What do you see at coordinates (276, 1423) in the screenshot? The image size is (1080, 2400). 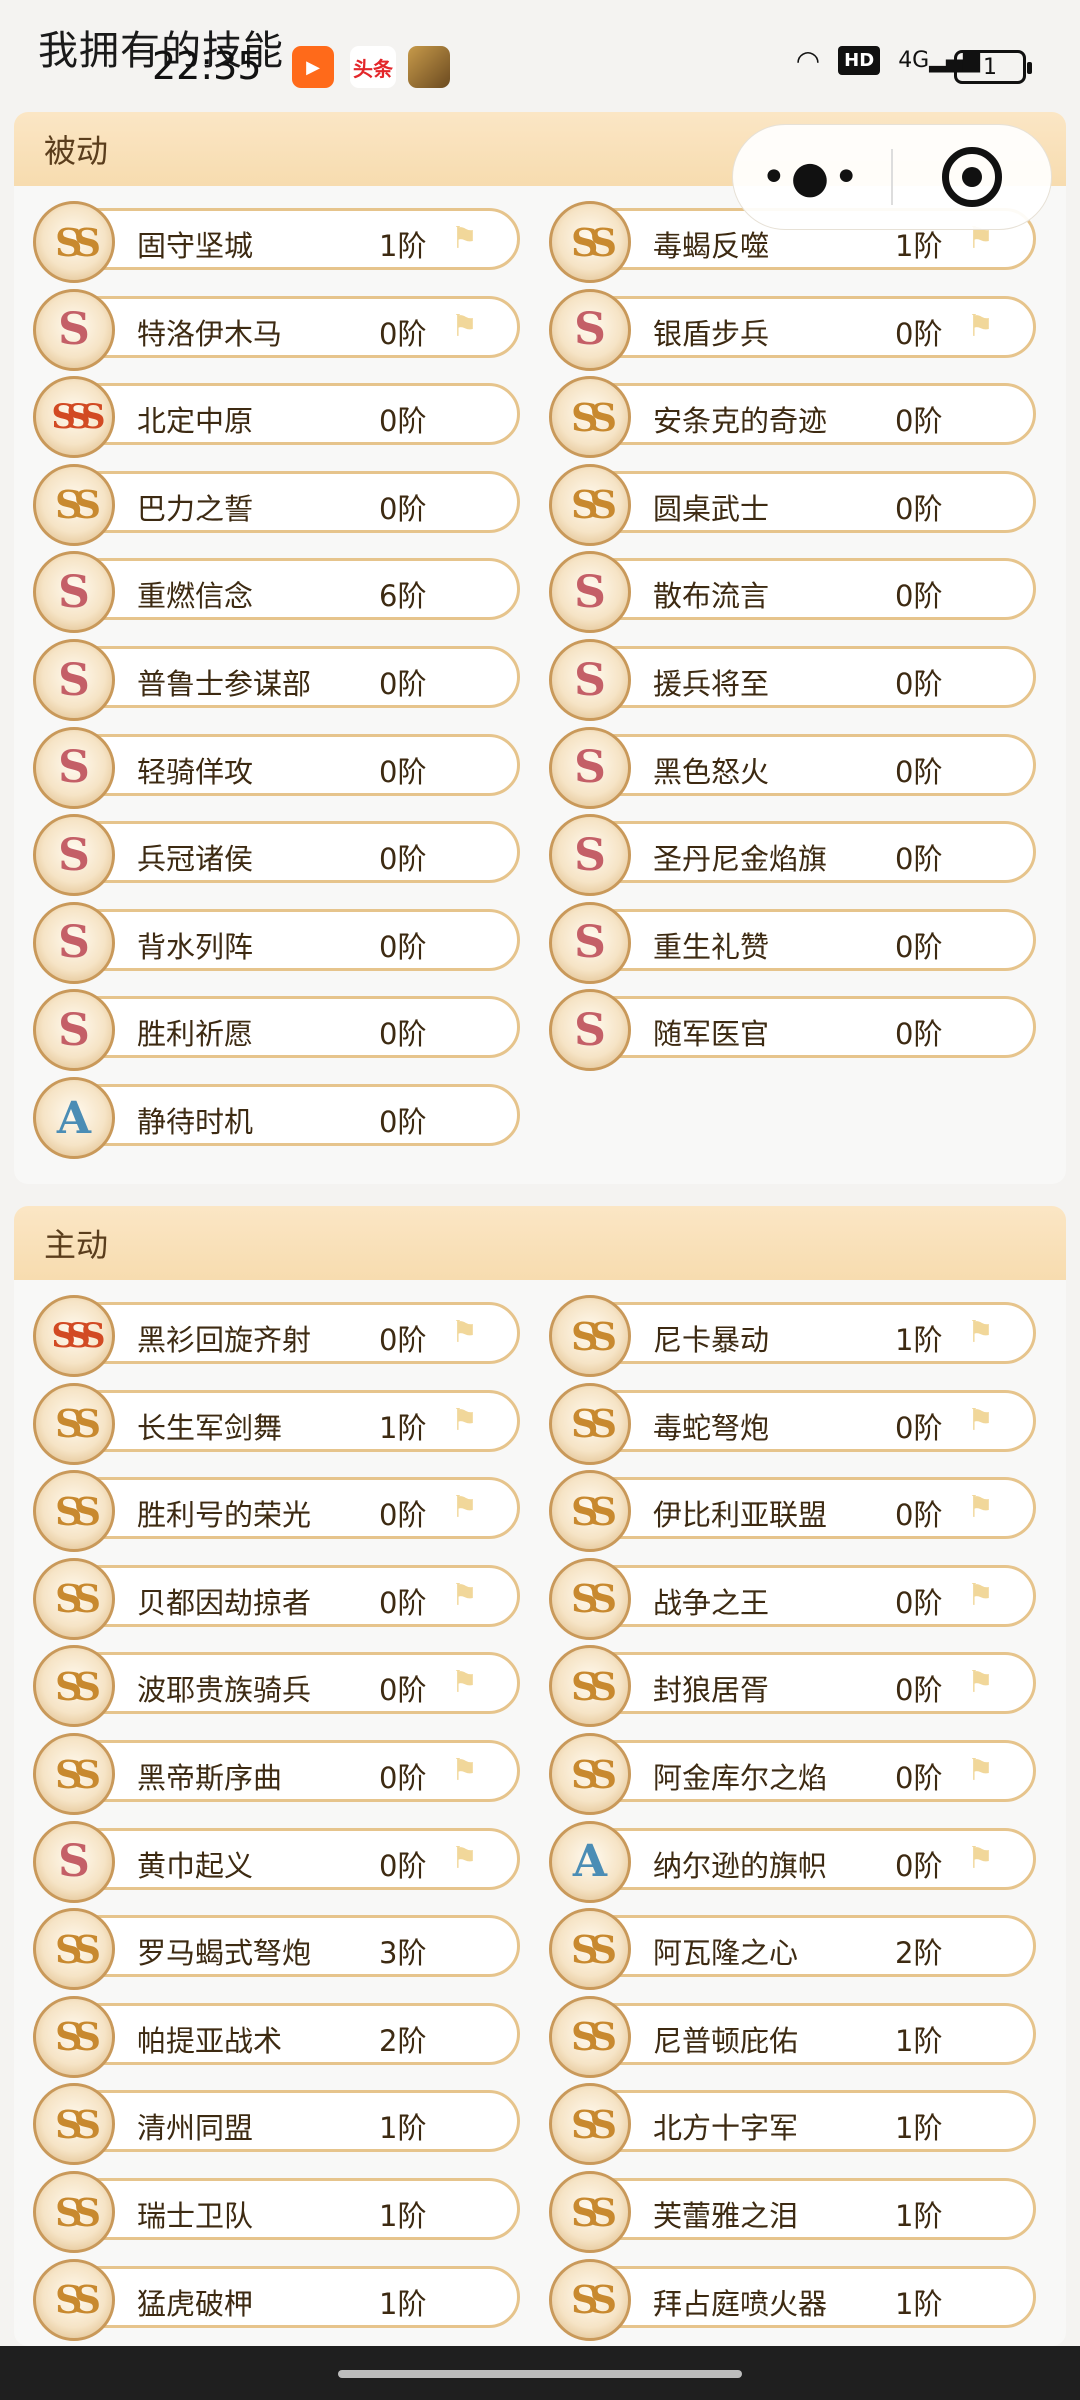 I see `skill-card: SS 长生军剑舞 1阶 ⚑` at bounding box center [276, 1423].